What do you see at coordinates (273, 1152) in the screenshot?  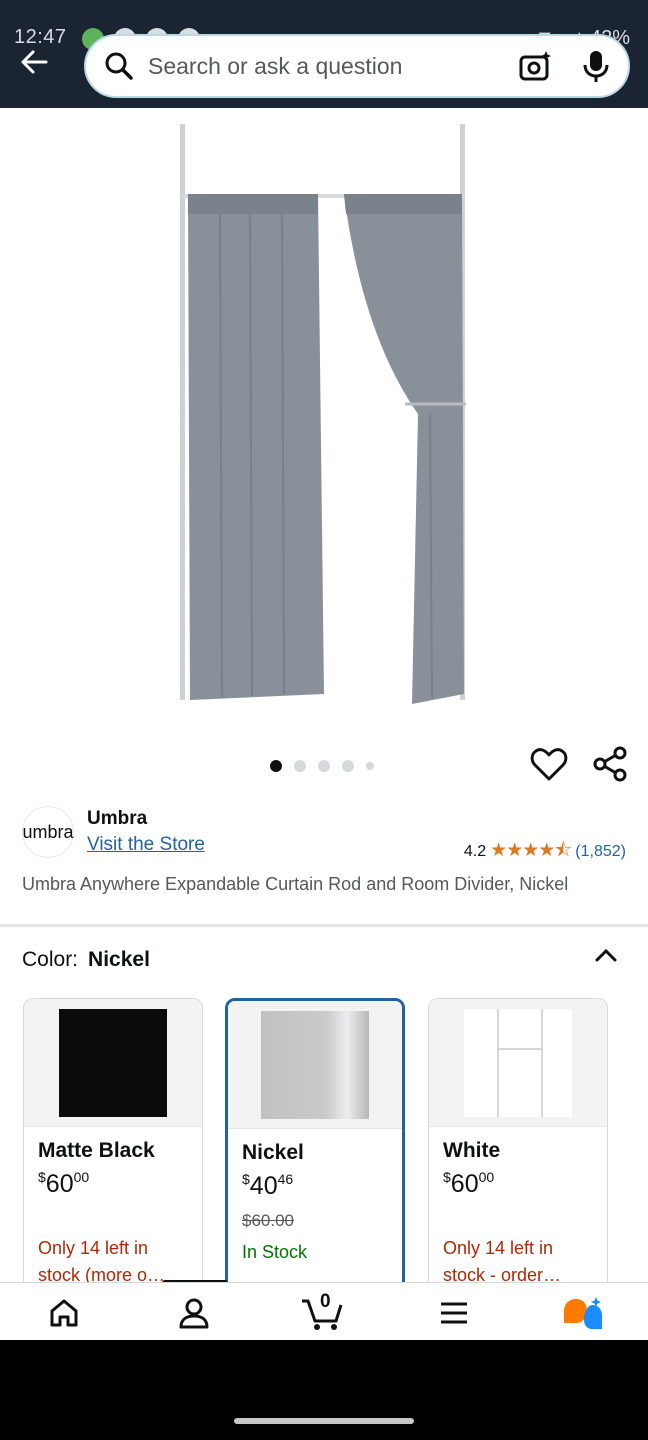 I see `swatch-name: Nickel` at bounding box center [273, 1152].